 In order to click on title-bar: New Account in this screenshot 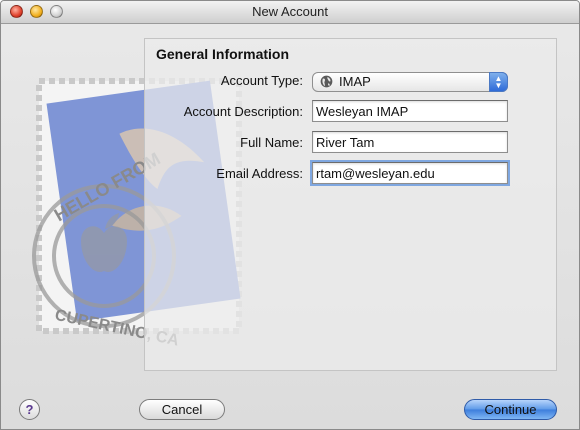, I will do `click(290, 12)`.